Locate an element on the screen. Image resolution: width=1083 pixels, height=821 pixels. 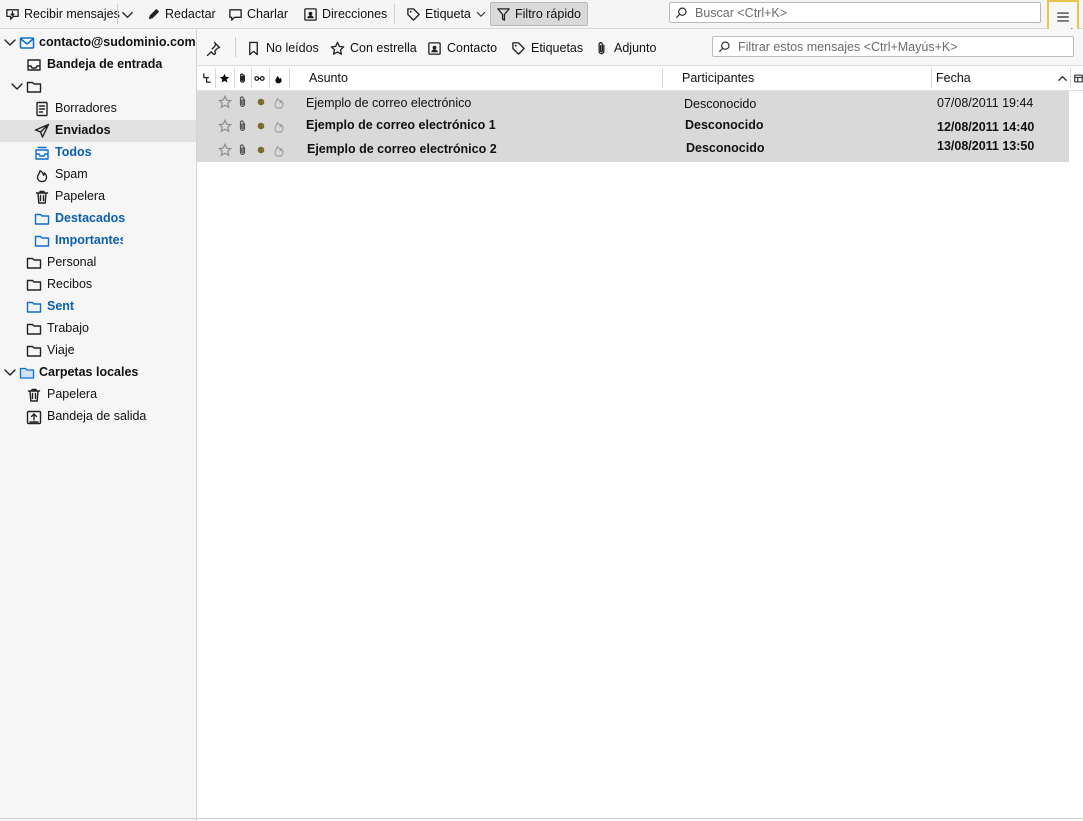
filter-tags-button: Etiquetas is located at coordinates (547, 48).